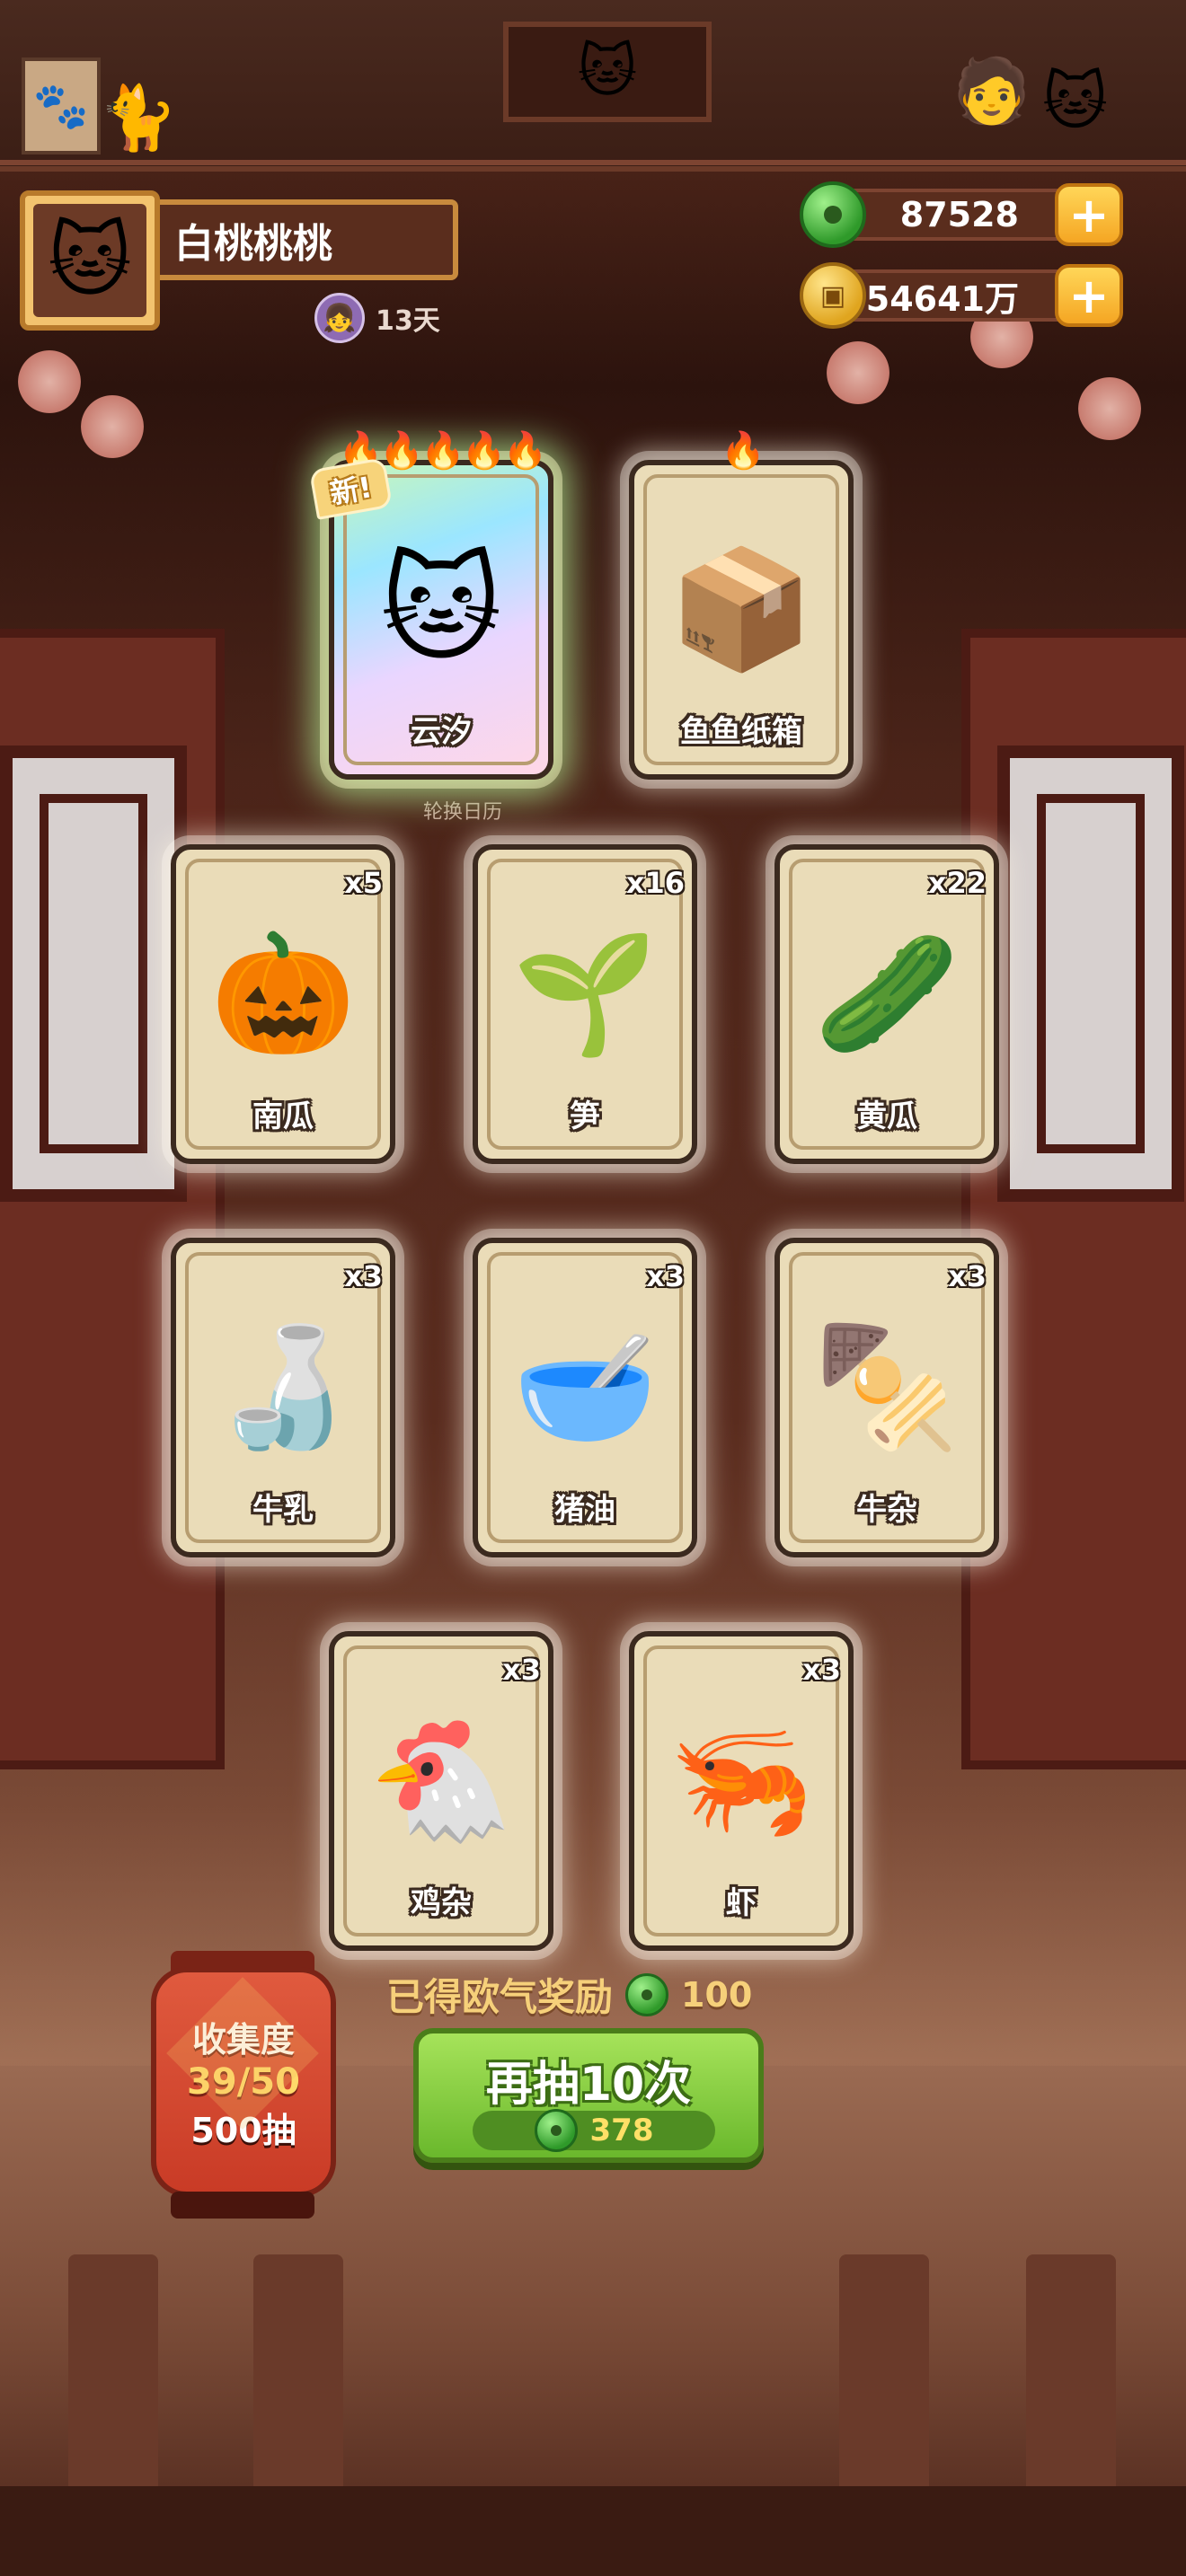 The height and width of the screenshot is (2576, 1186). What do you see at coordinates (833, 295) in the screenshot?
I see `coin-icon: ▣` at bounding box center [833, 295].